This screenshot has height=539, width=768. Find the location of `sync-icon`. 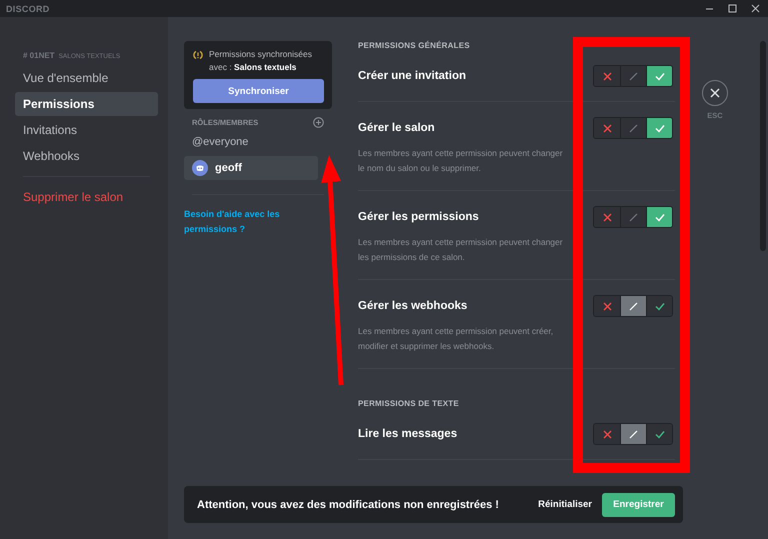

sync-icon is located at coordinates (198, 55).